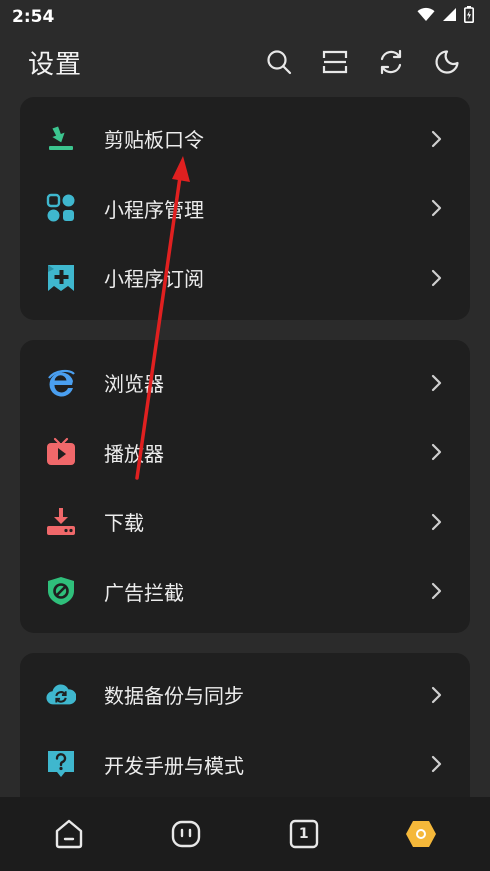  I want to click on tv-play-icon, so click(61, 452).